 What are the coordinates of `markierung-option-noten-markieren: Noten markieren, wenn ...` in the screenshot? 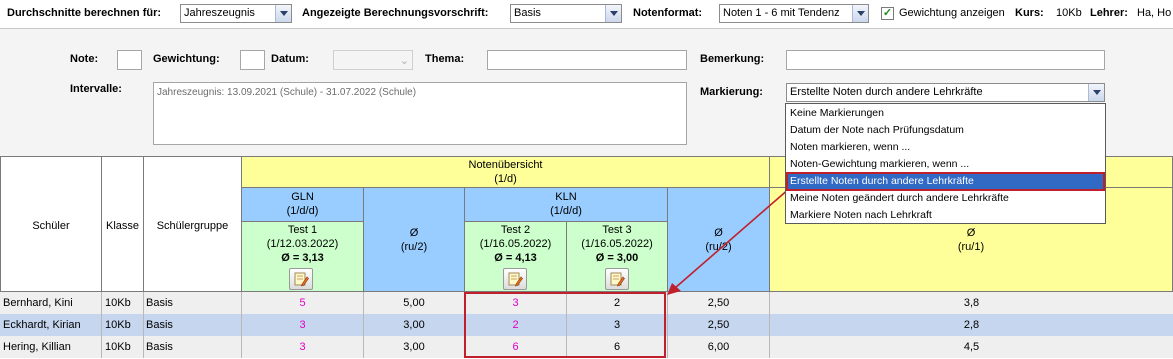 It's located at (945, 147).